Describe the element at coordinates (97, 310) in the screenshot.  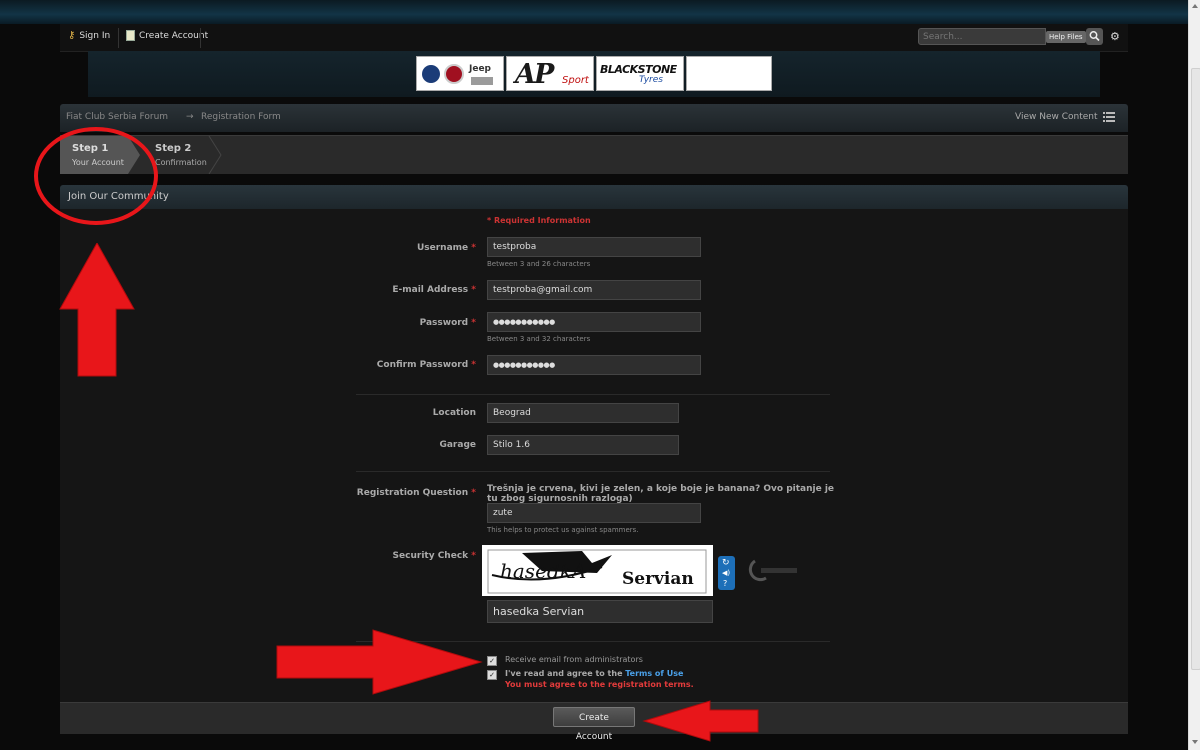
I see `annotation-up-arrow` at that location.